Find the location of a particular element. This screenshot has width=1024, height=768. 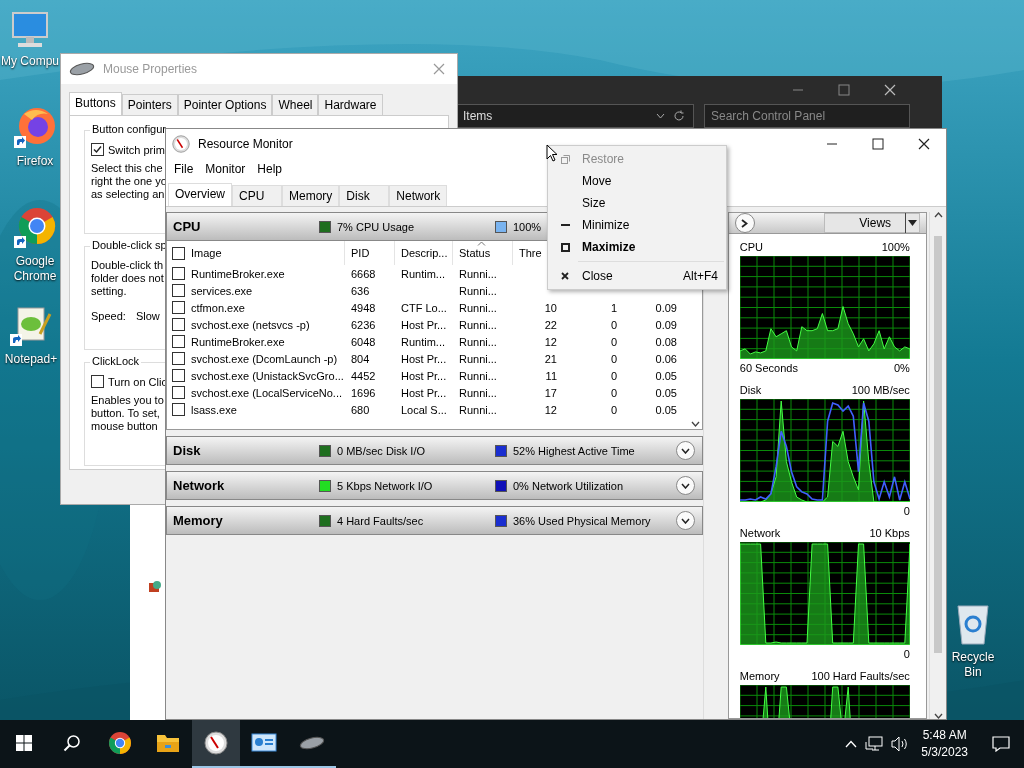

section-title: Memory is located at coordinates (198, 520).